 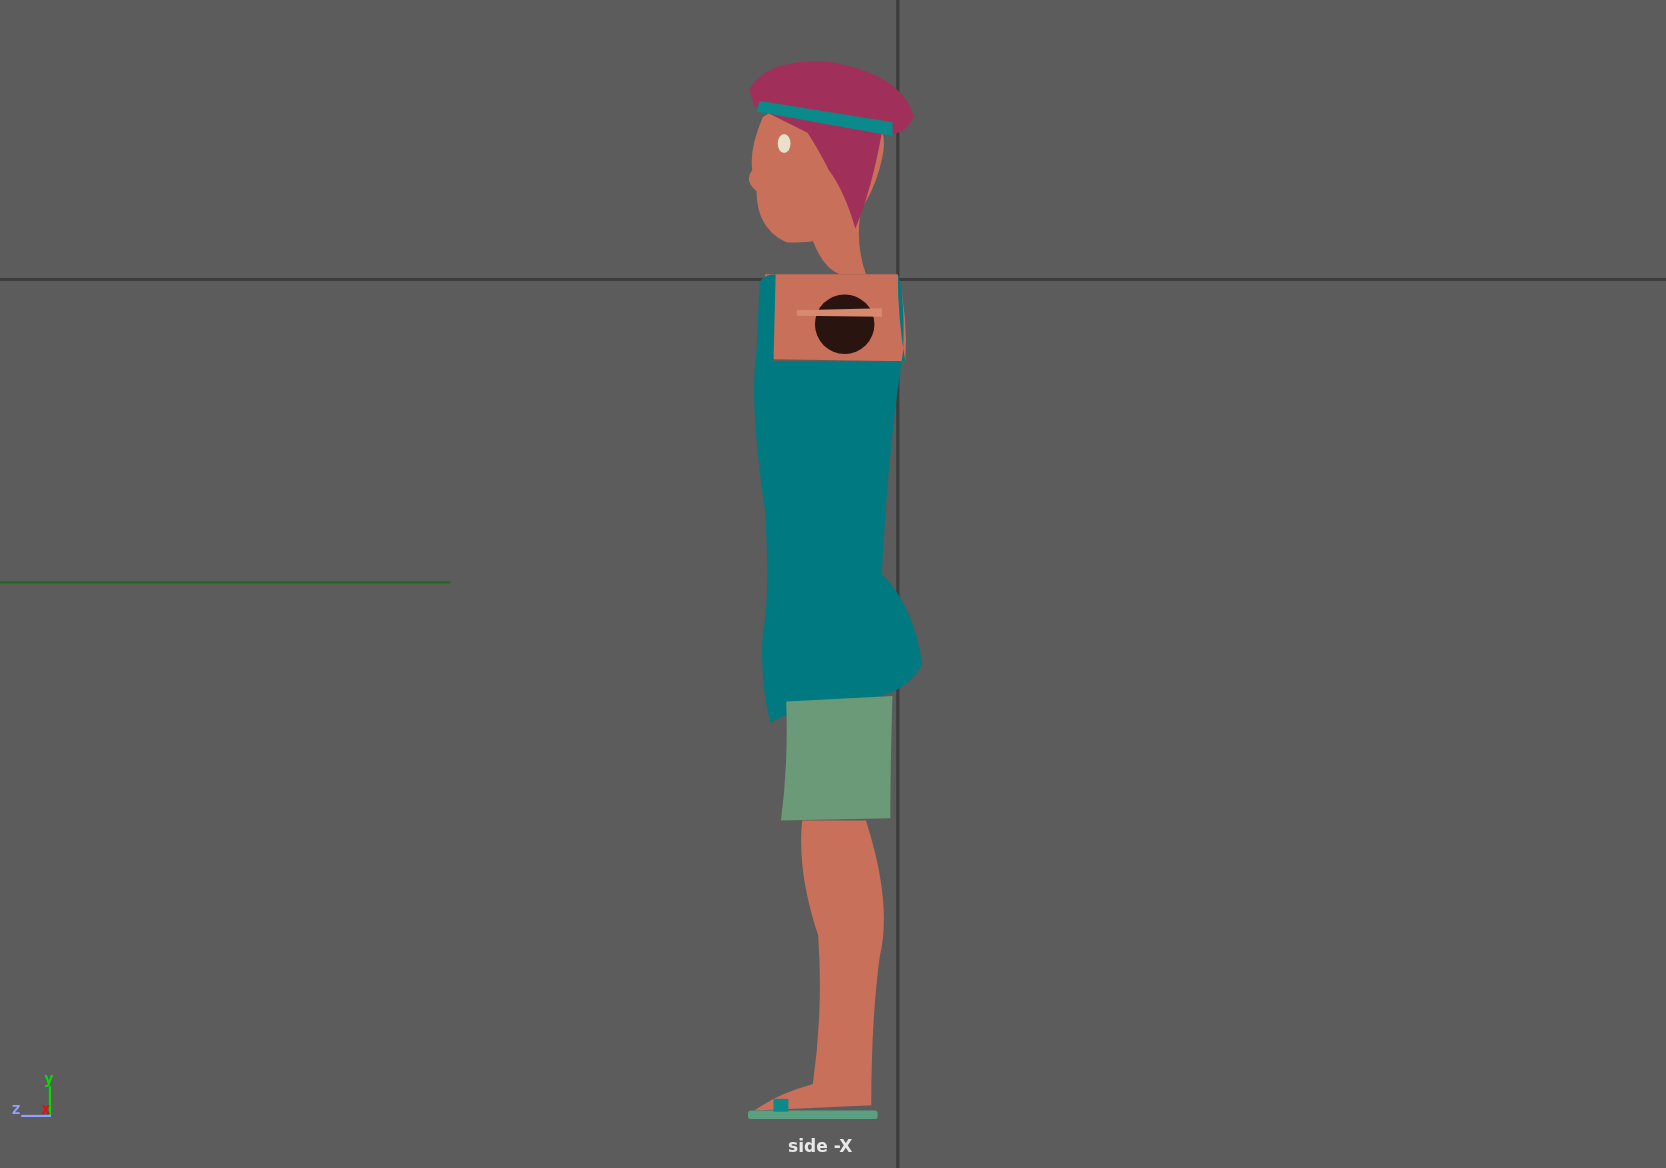 What do you see at coordinates (820, 1146) in the screenshot?
I see `camera-label: side -X` at bounding box center [820, 1146].